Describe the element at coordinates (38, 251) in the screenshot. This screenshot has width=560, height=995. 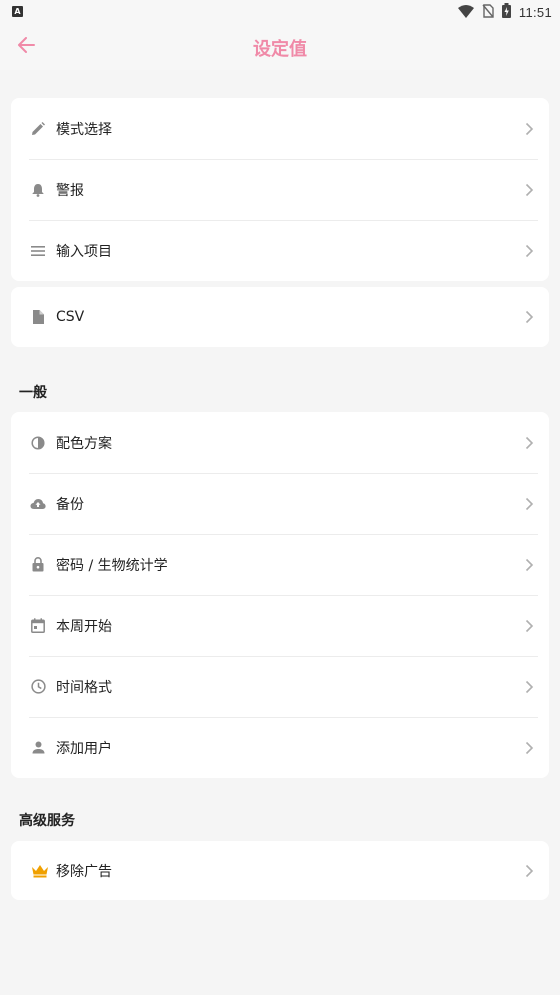
I see `list-icon` at that location.